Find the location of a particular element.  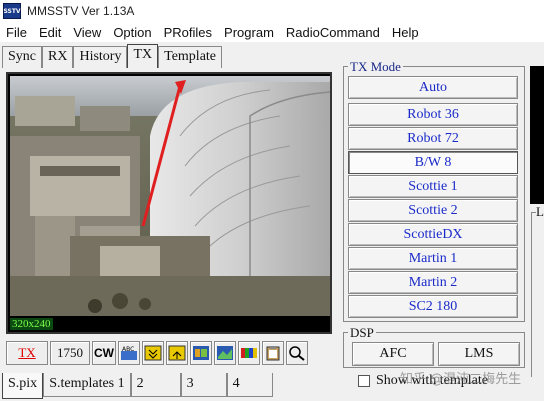

tab-tx: TX is located at coordinates (143, 56).